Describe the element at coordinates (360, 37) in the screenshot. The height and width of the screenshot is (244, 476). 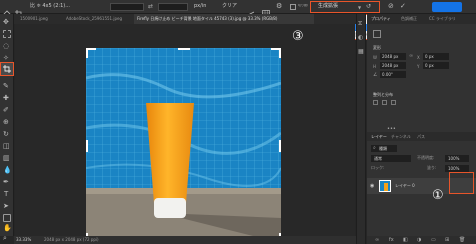
I see `color-panel-icon: ◐` at that location.